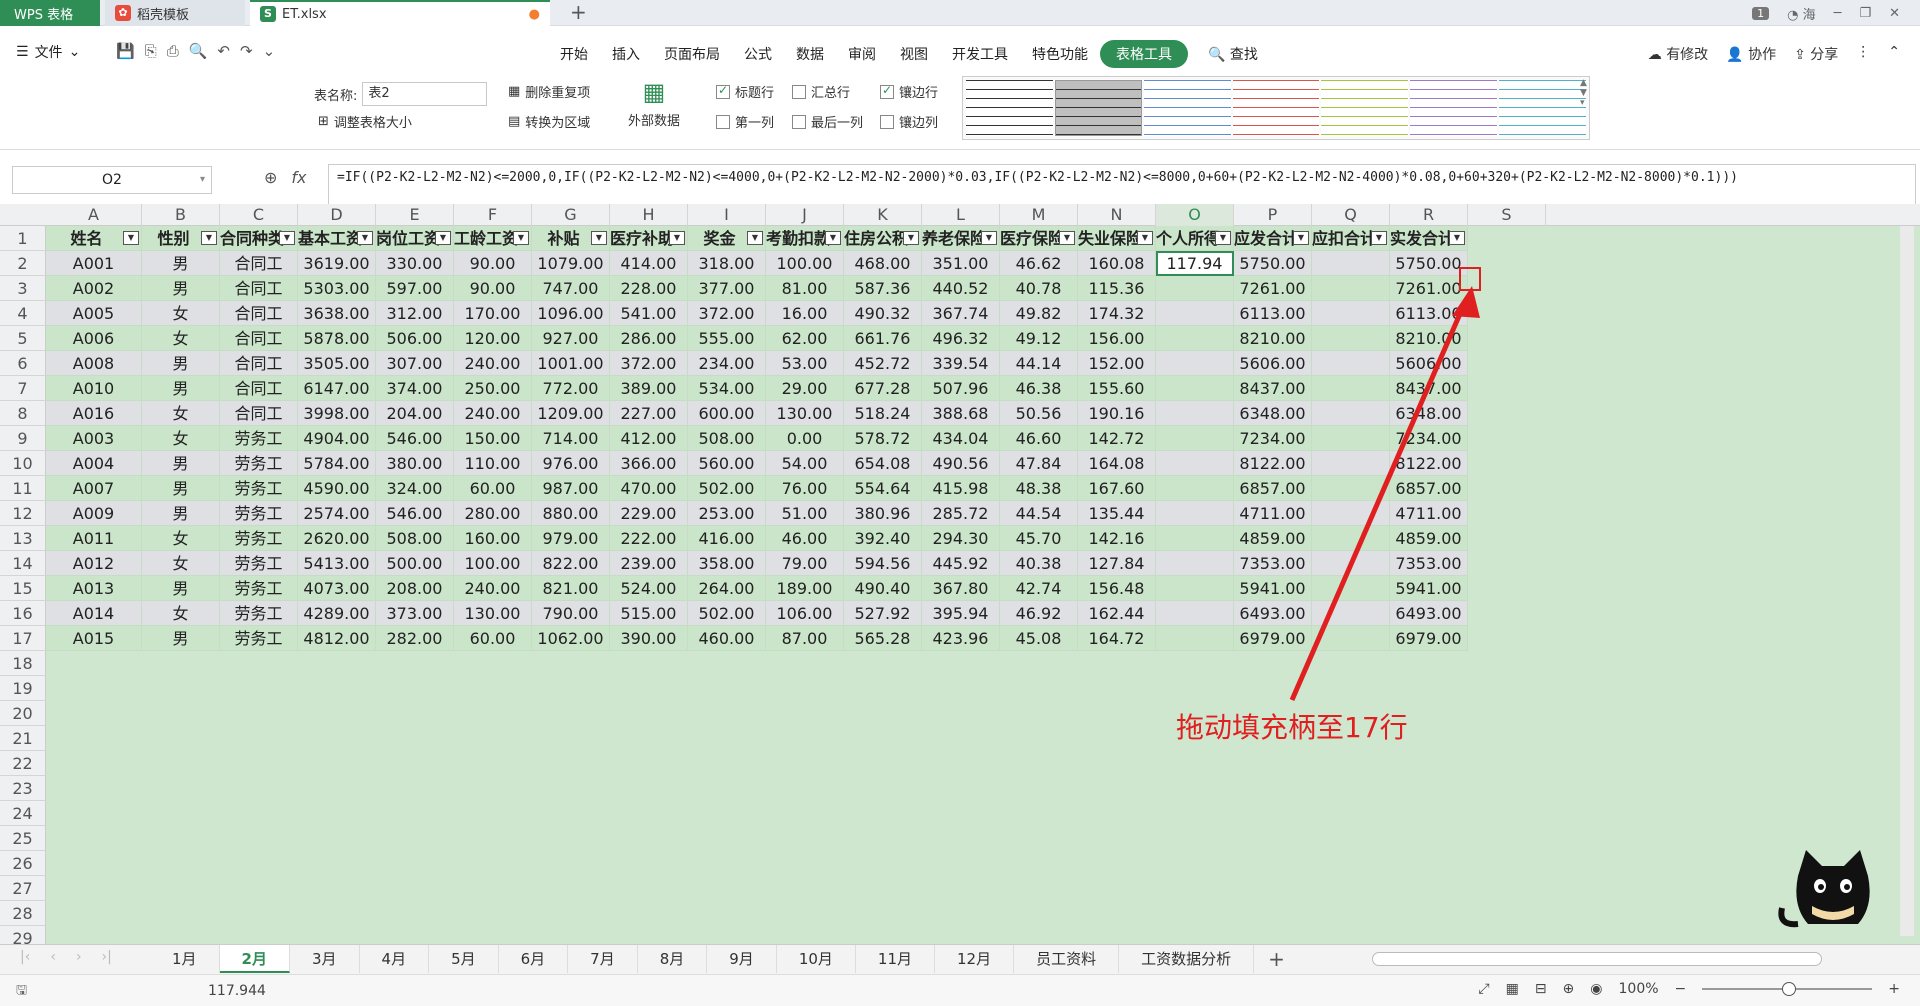  Describe the element at coordinates (1039, 463) in the screenshot. I see `table-cell: 47.84` at that location.